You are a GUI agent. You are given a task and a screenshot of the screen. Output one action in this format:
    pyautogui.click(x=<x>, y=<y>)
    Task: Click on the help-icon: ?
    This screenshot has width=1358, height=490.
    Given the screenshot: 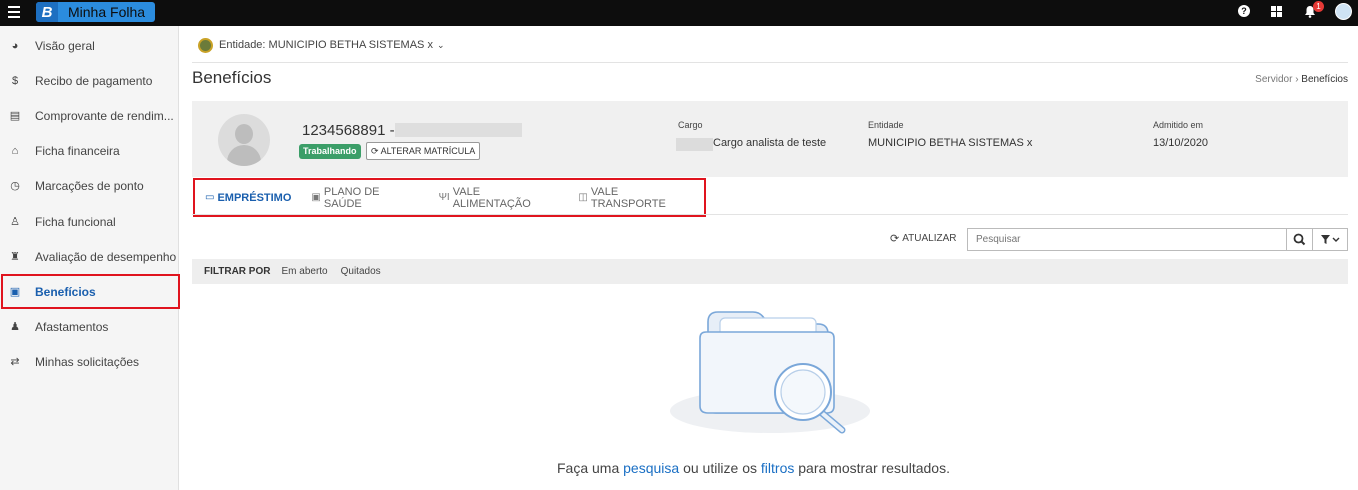 What is the action you would take?
    pyautogui.click(x=1244, y=11)
    